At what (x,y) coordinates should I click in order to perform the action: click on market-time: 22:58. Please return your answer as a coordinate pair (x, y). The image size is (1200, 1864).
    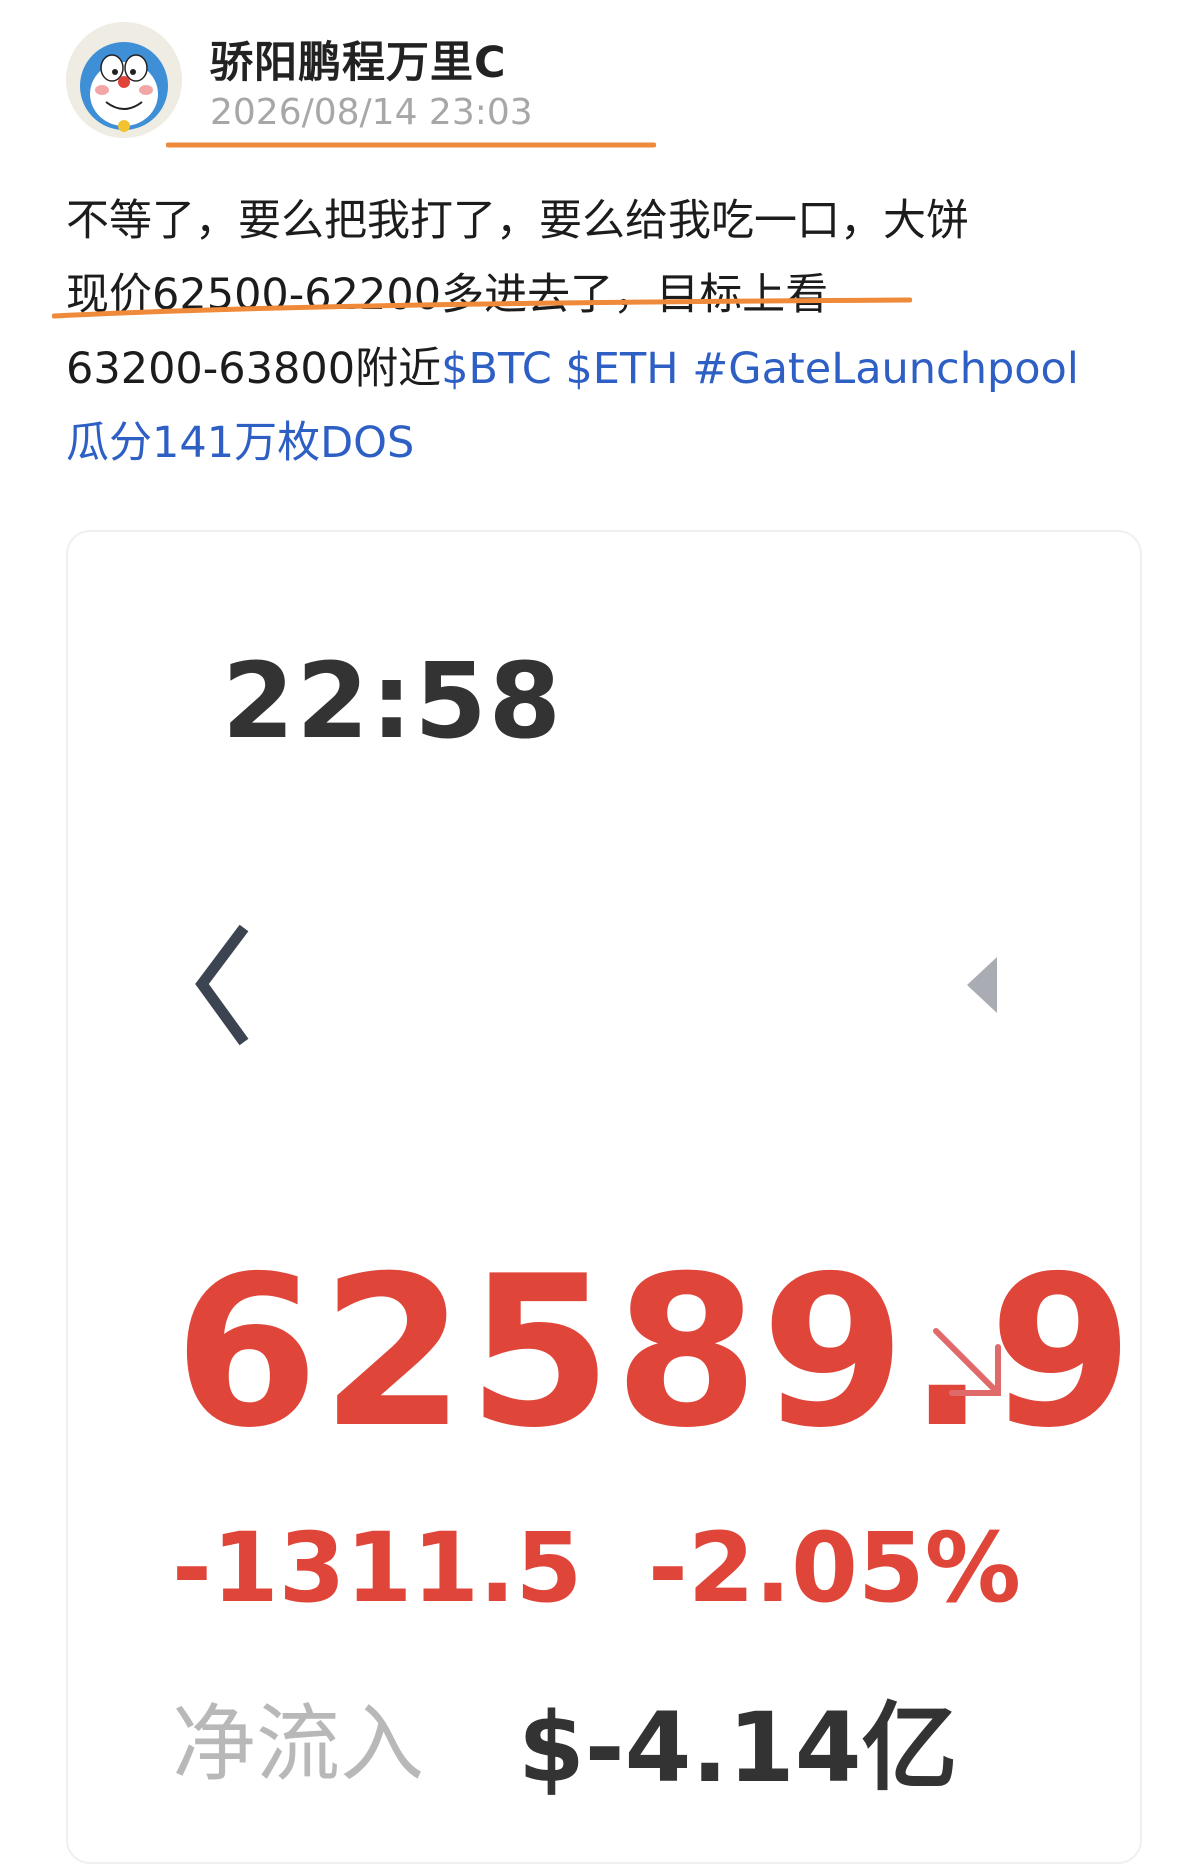
    Looking at the image, I should click on (393, 701).